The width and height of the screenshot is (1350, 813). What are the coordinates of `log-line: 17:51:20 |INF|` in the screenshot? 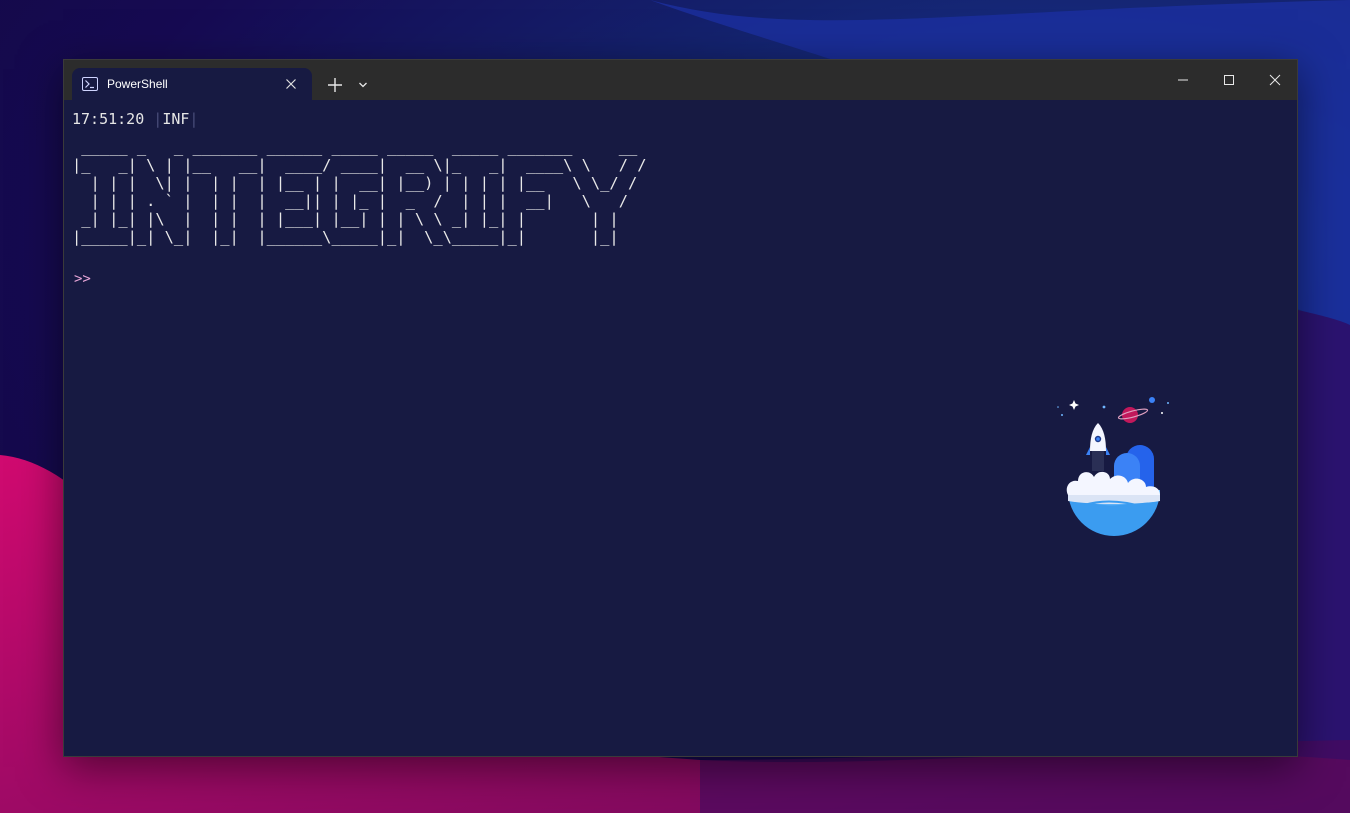 It's located at (135, 119).